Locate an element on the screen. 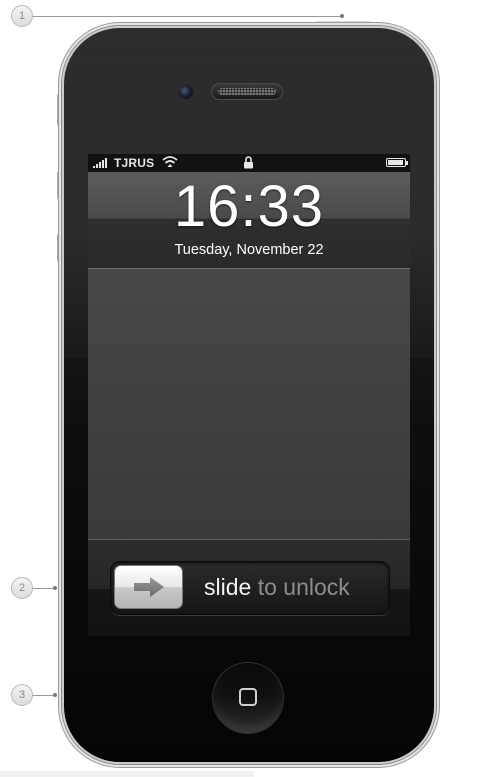 The width and height of the screenshot is (502, 777). slide-label-highlight: slide is located at coordinates (228, 587).